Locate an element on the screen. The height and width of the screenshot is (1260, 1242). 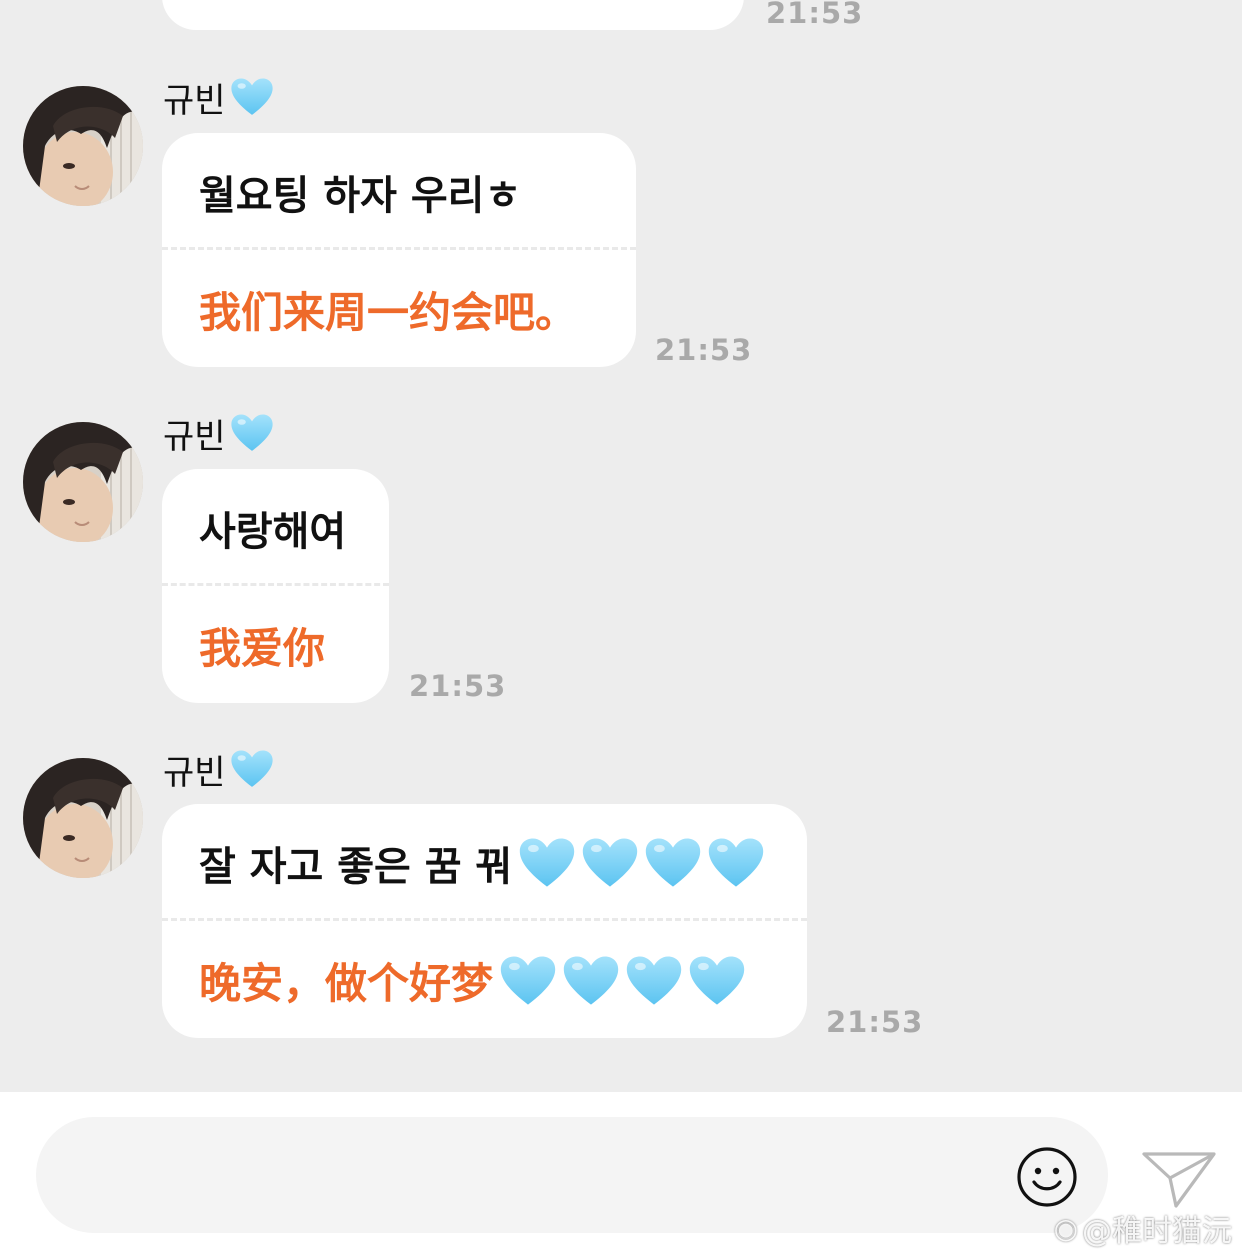
previous-message-bubble is located at coordinates (453, 15).